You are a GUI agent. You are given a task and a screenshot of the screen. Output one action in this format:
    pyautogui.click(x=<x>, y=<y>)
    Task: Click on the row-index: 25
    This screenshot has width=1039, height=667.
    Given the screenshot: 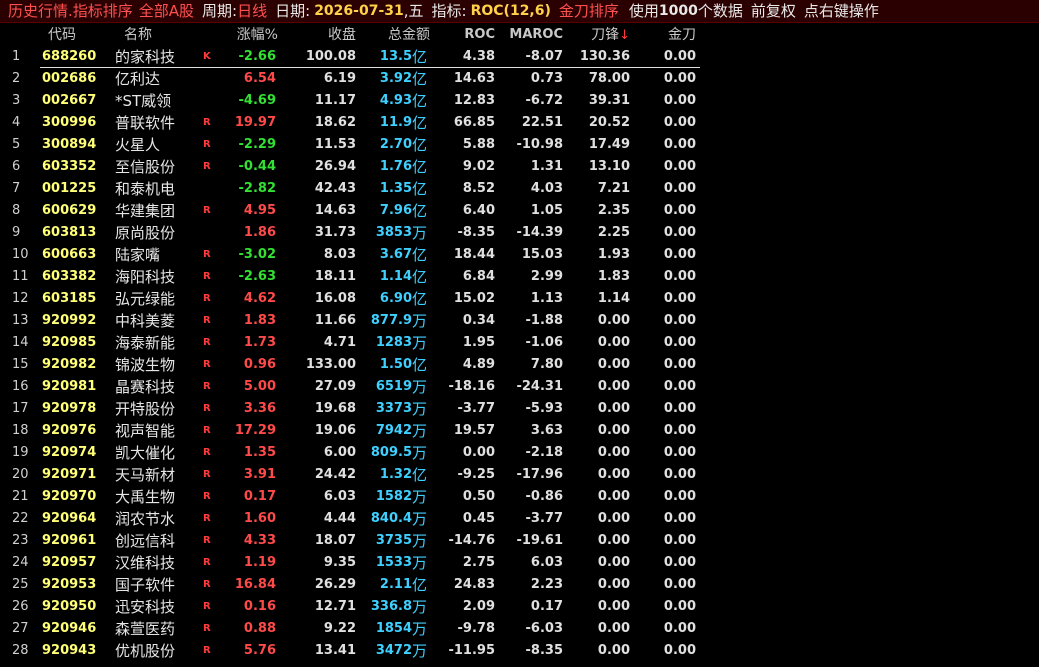 What is the action you would take?
    pyautogui.click(x=20, y=584)
    